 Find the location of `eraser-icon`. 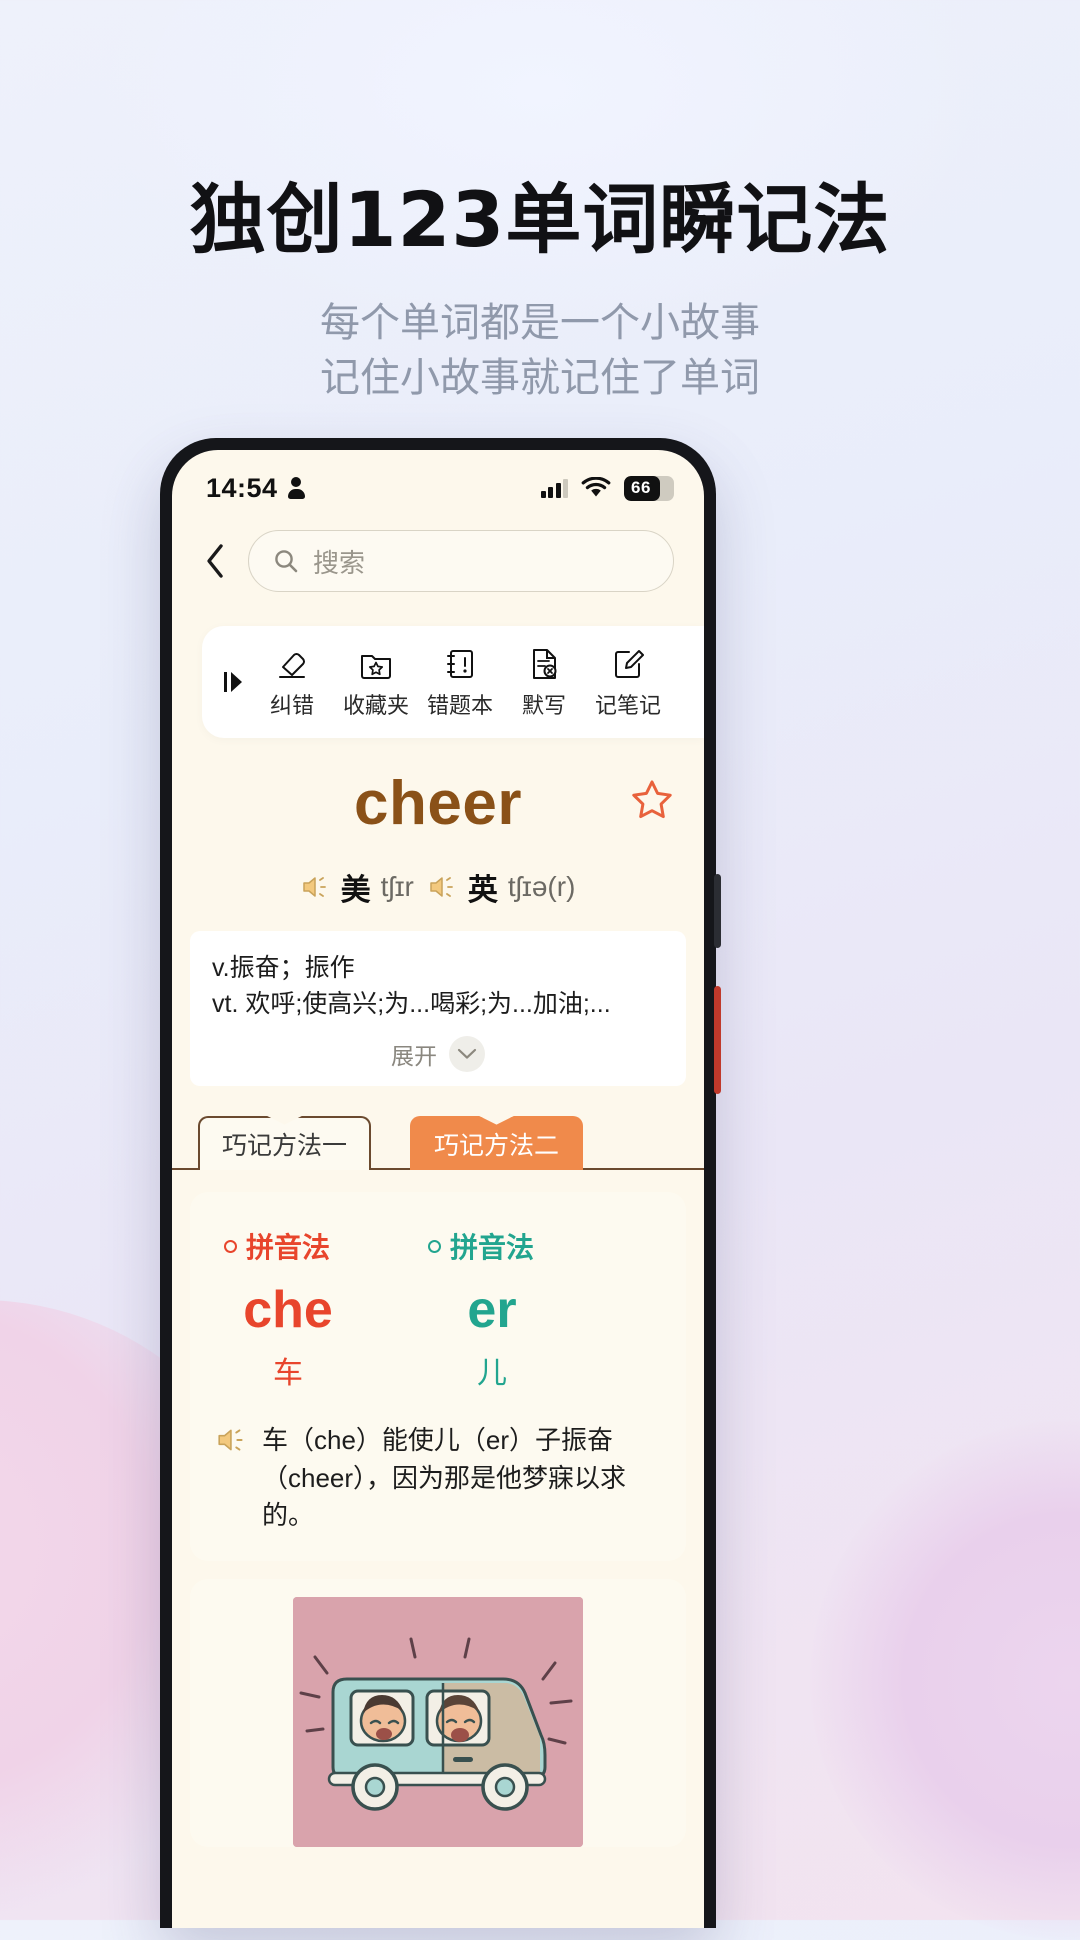

eraser-icon is located at coordinates (292, 664).